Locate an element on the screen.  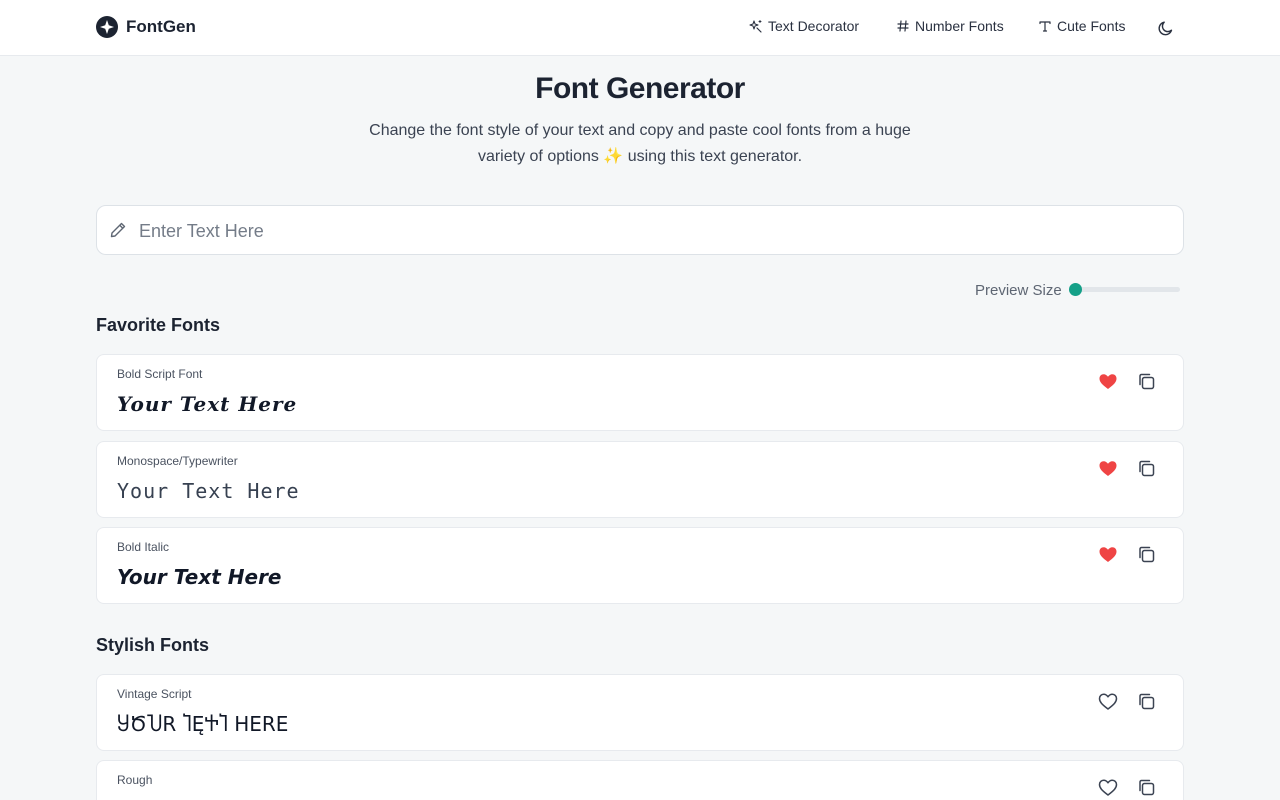
moon-icon is located at coordinates (1166, 28).